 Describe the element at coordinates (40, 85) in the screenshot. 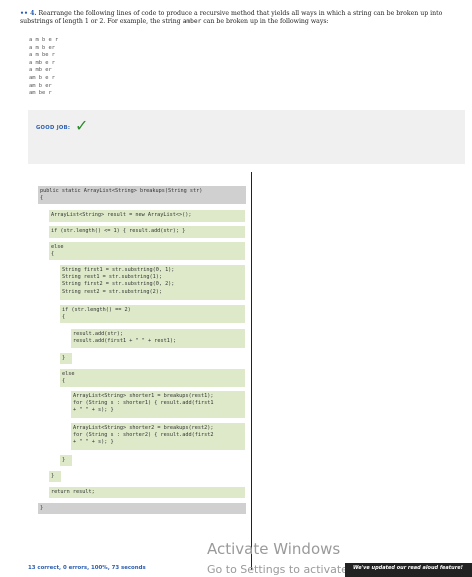

I see `example-item: am b er` at that location.